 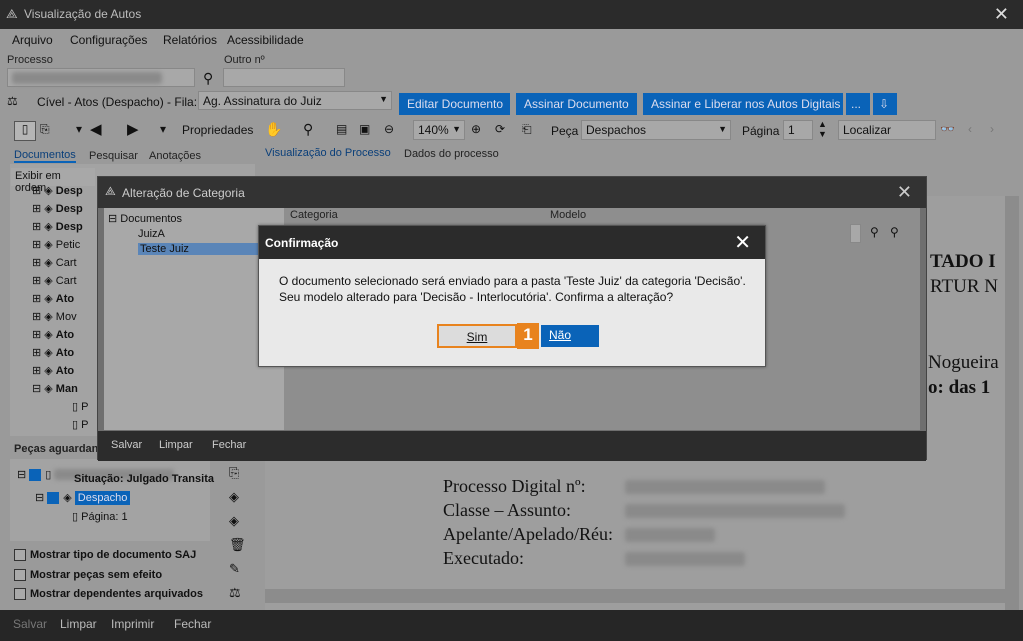 What do you see at coordinates (25, 131) in the screenshot?
I see `select-tool-icon: ▯` at bounding box center [25, 131].